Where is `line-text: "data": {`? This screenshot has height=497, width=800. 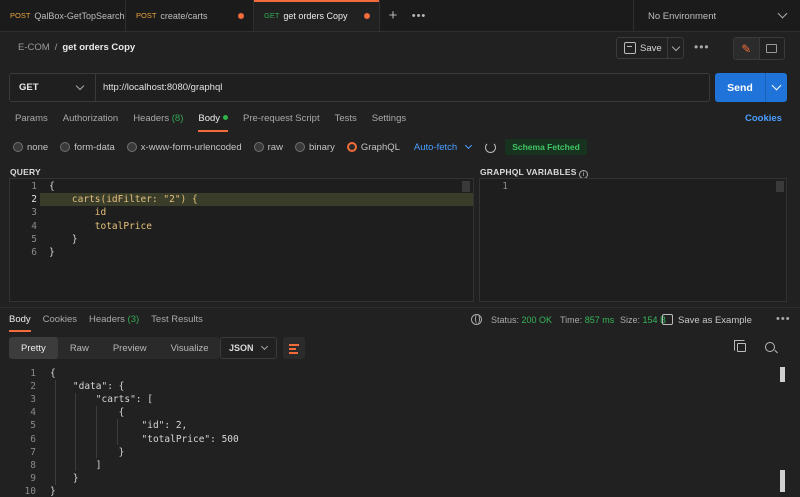
line-text: "data": { is located at coordinates (87, 387).